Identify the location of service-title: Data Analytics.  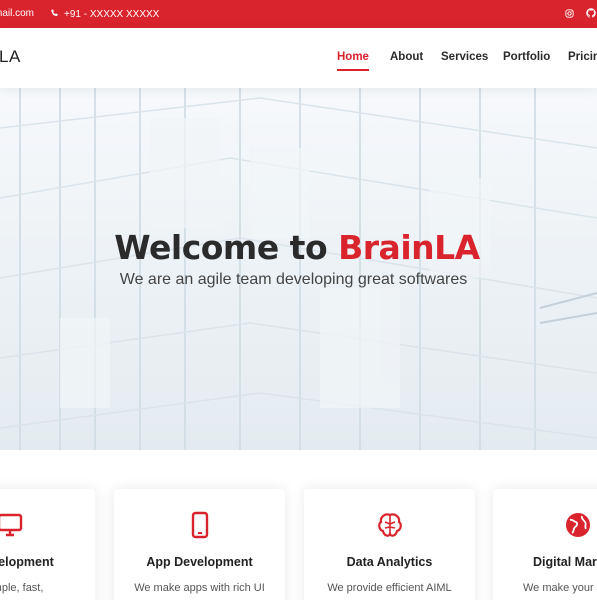
(389, 562).